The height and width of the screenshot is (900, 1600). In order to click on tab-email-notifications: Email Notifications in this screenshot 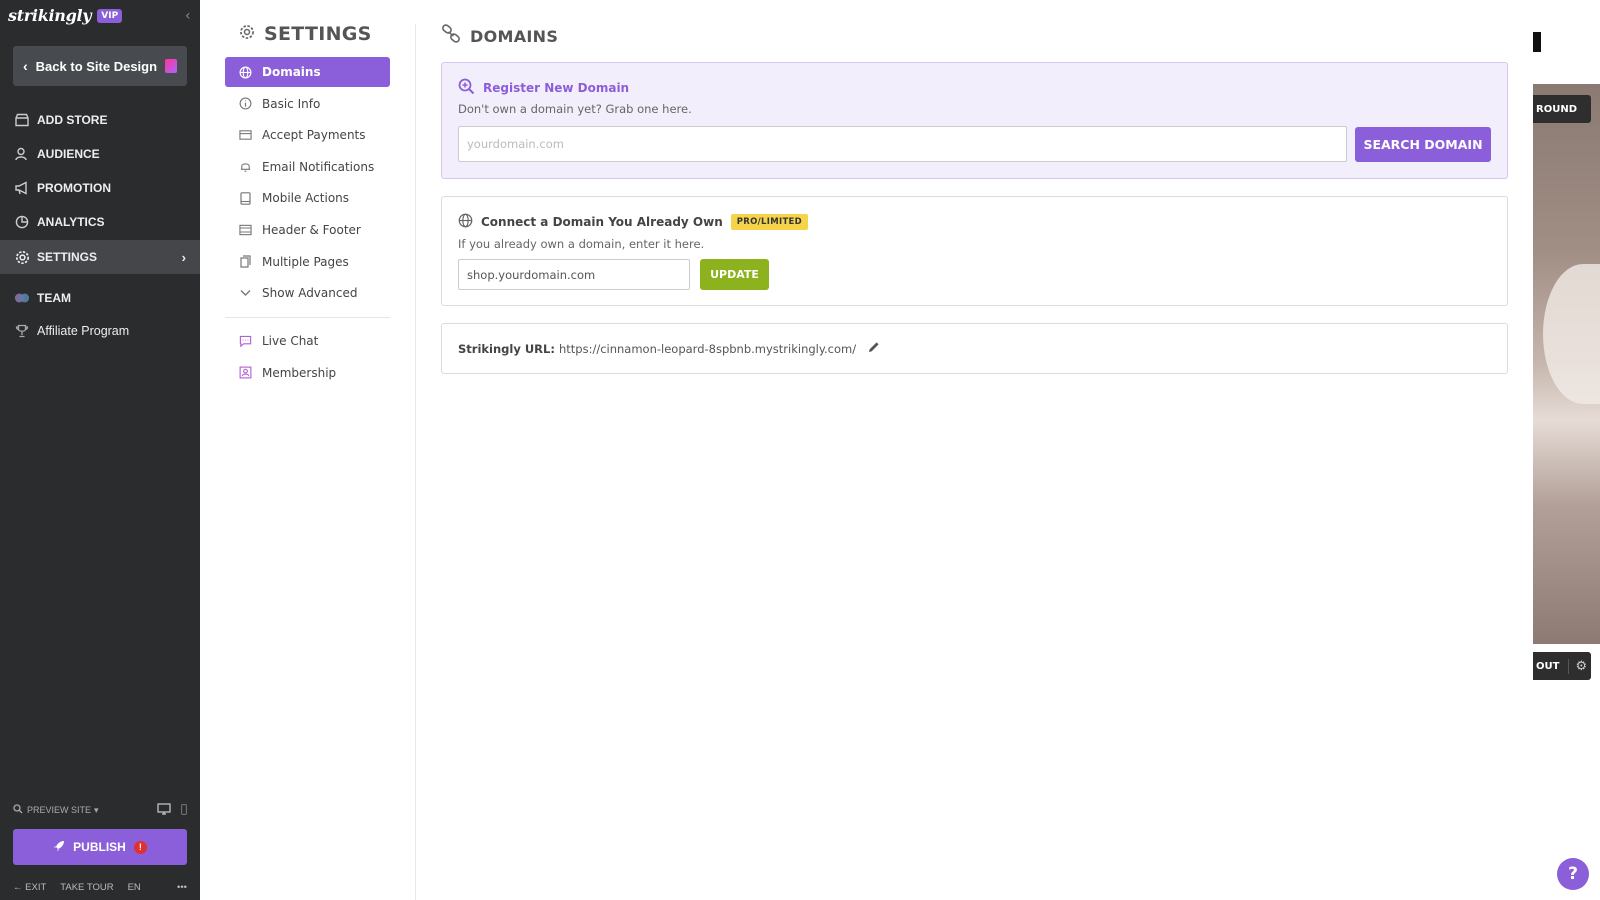, I will do `click(307, 167)`.